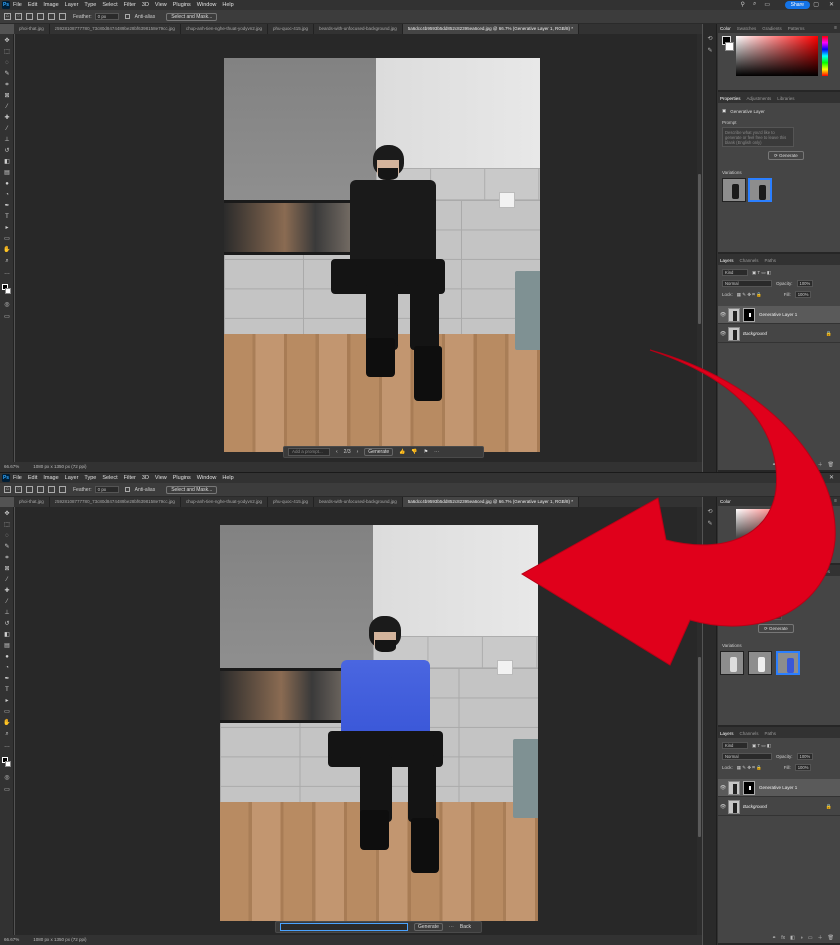 Image resolution: width=840 pixels, height=945 pixels. Describe the element at coordinates (7, 489) in the screenshot. I see `home-icon: ⌂` at that location.